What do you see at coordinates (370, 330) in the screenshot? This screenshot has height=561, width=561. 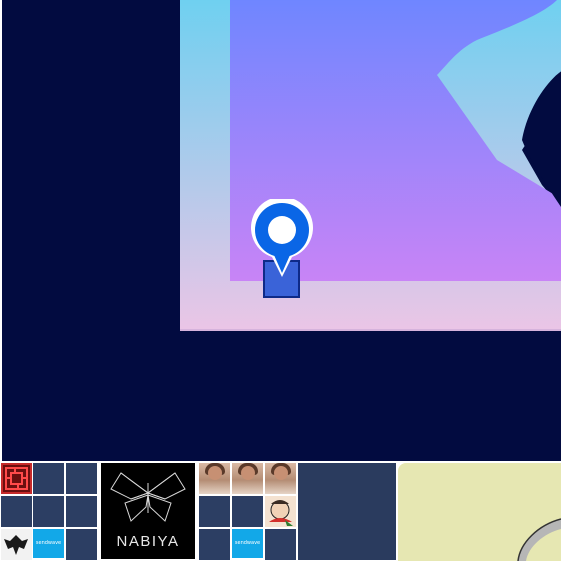 I see `logo-baseline` at bounding box center [370, 330].